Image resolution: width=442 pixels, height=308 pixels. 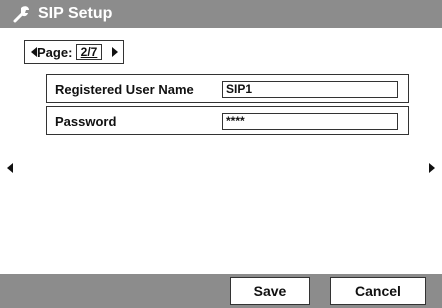 What do you see at coordinates (378, 291) in the screenshot?
I see `cancel-button: Cancel` at bounding box center [378, 291].